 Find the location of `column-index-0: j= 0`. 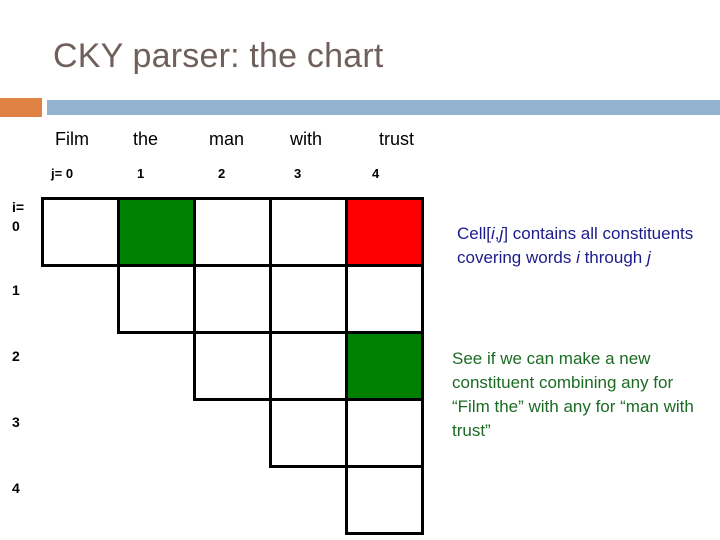

column-index-0: j= 0 is located at coordinates (62, 173).